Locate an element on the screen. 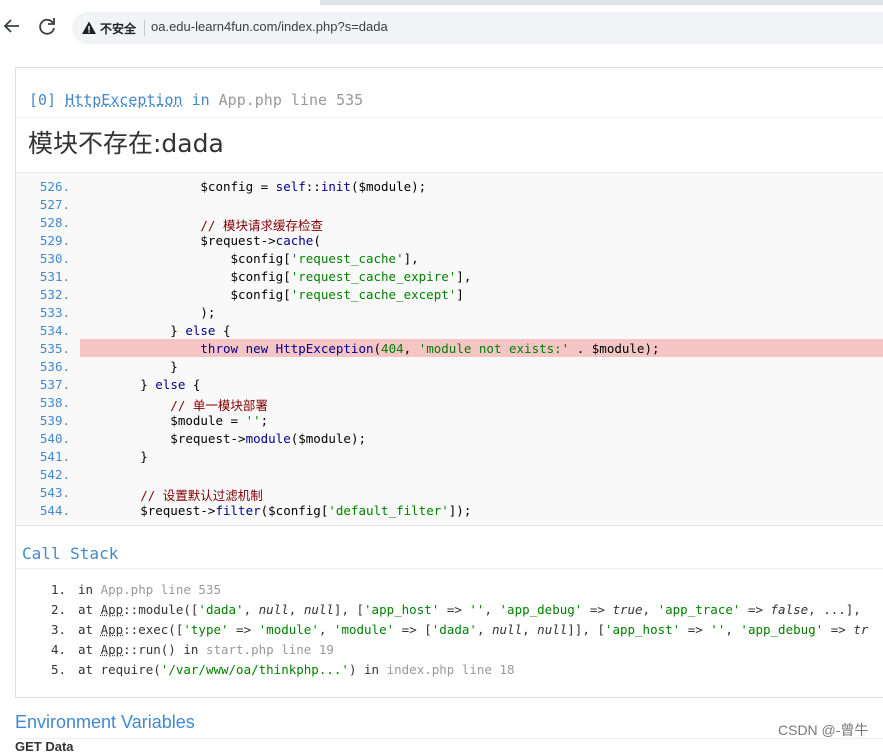 The height and width of the screenshot is (754, 883). back-button is located at coordinates (12, 26).